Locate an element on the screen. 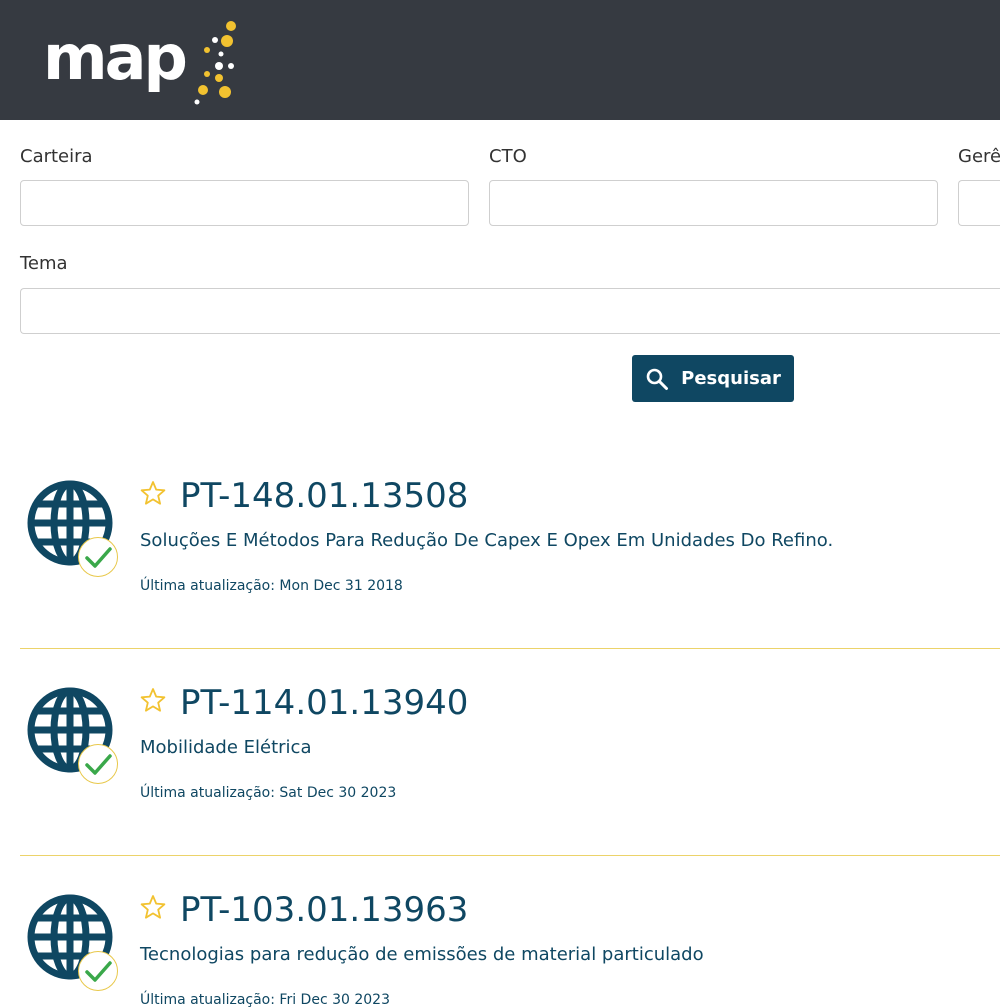  cto-label: CTO is located at coordinates (508, 156).